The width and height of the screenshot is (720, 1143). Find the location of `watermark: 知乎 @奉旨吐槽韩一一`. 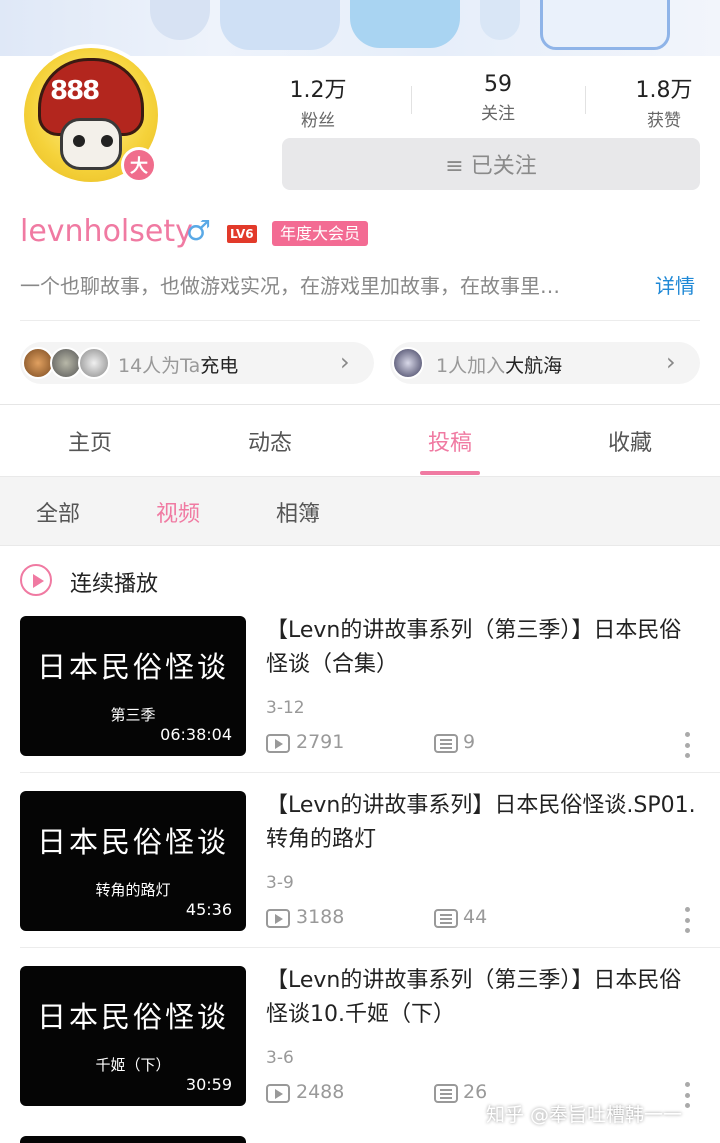

watermark: 知乎 @奉旨吐槽韩一一 is located at coordinates (584, 1115).